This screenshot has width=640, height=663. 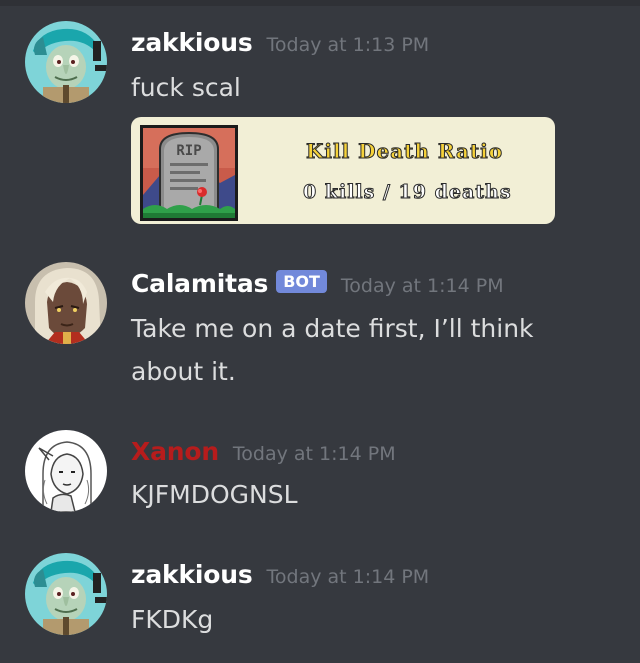 What do you see at coordinates (320, 3) in the screenshot?
I see `top-divider` at bounding box center [320, 3].